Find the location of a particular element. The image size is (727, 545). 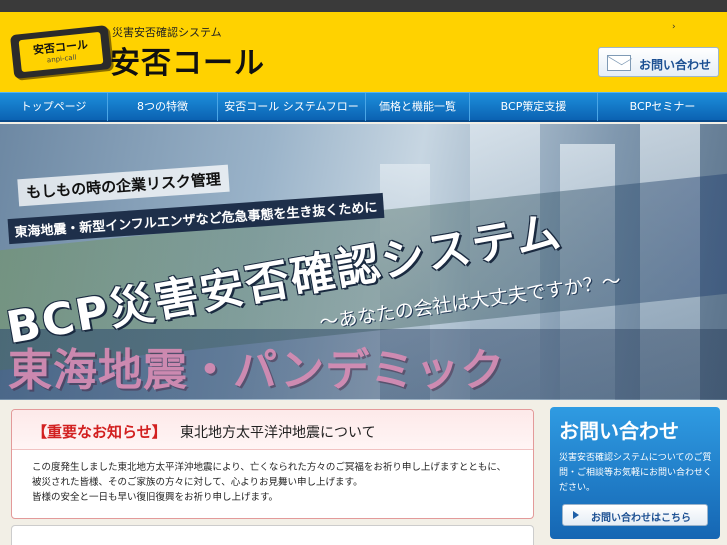

notice-line: 被災された皆様、そのご家族の方々に対して、心よりお見舞い申し上げます。 is located at coordinates (197, 482).